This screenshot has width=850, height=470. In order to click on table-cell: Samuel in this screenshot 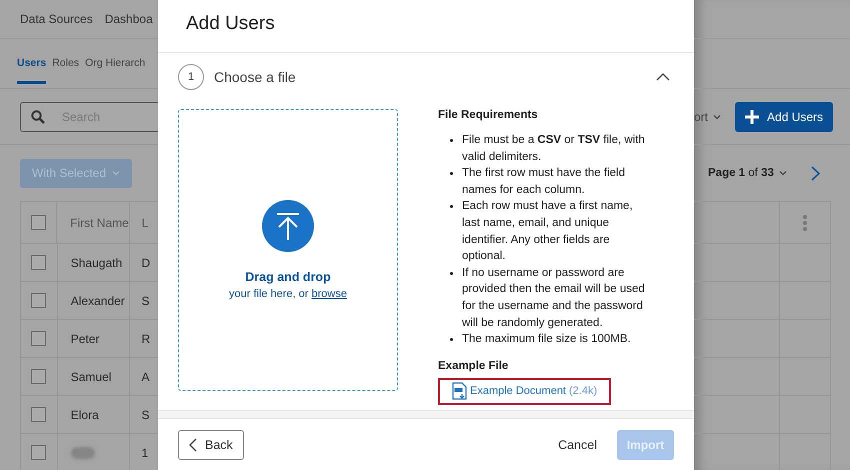, I will do `click(91, 377)`.